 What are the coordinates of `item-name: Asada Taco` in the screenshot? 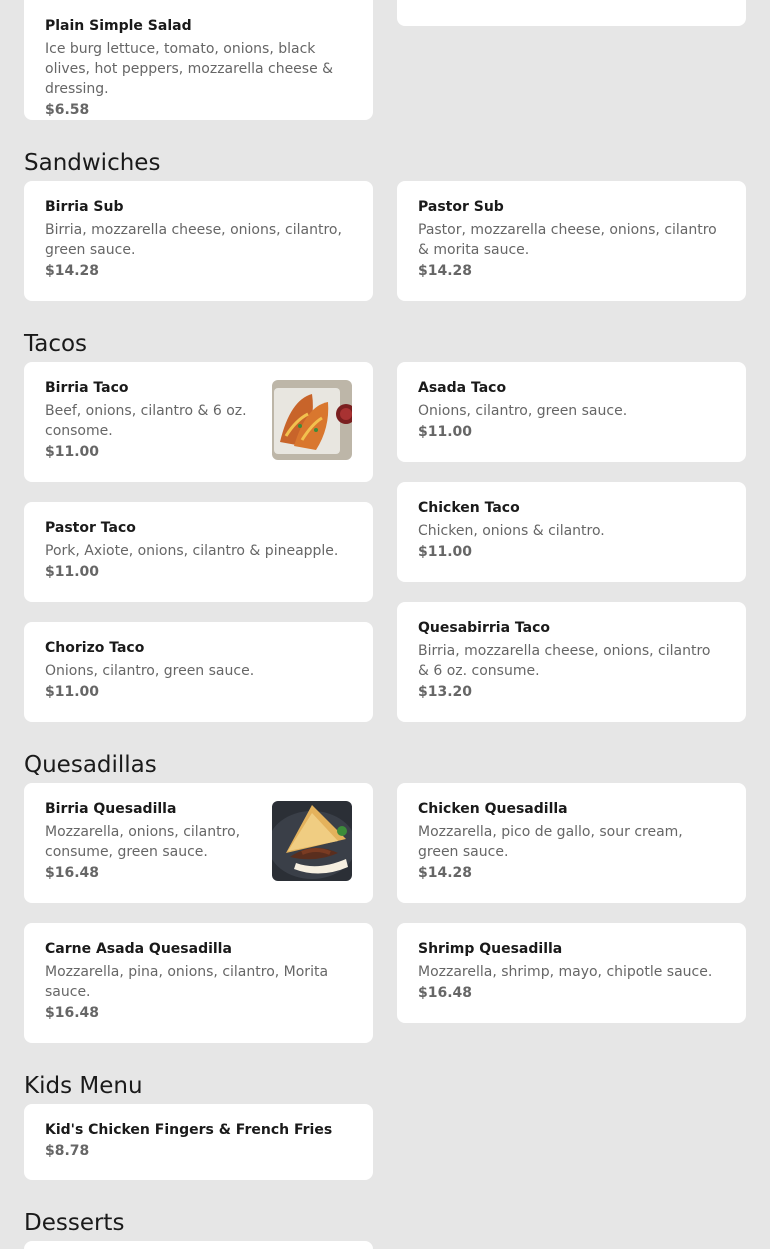 It's located at (462, 388).